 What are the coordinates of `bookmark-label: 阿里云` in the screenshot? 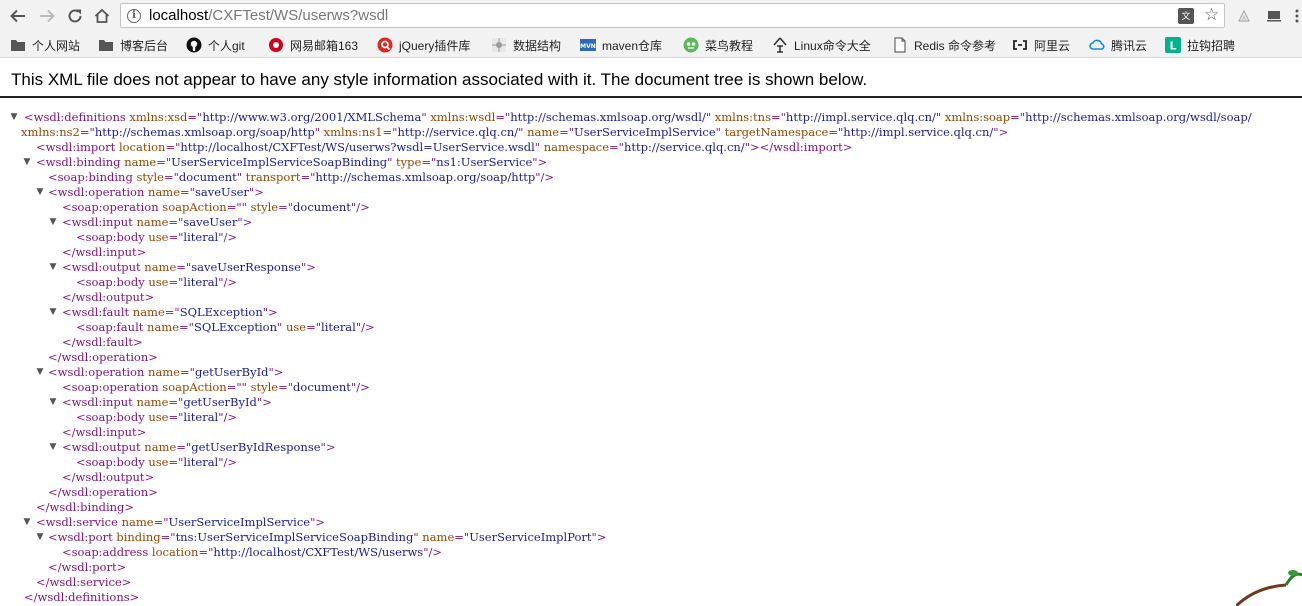 It's located at (1052, 45).